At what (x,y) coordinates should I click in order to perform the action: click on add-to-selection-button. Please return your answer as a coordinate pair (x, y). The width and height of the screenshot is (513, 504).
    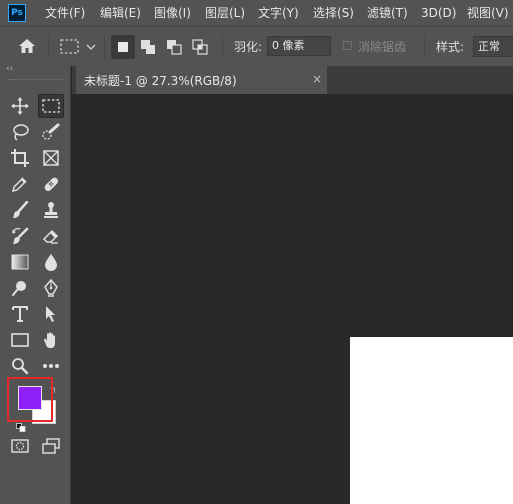
    Looking at the image, I should click on (148, 49).